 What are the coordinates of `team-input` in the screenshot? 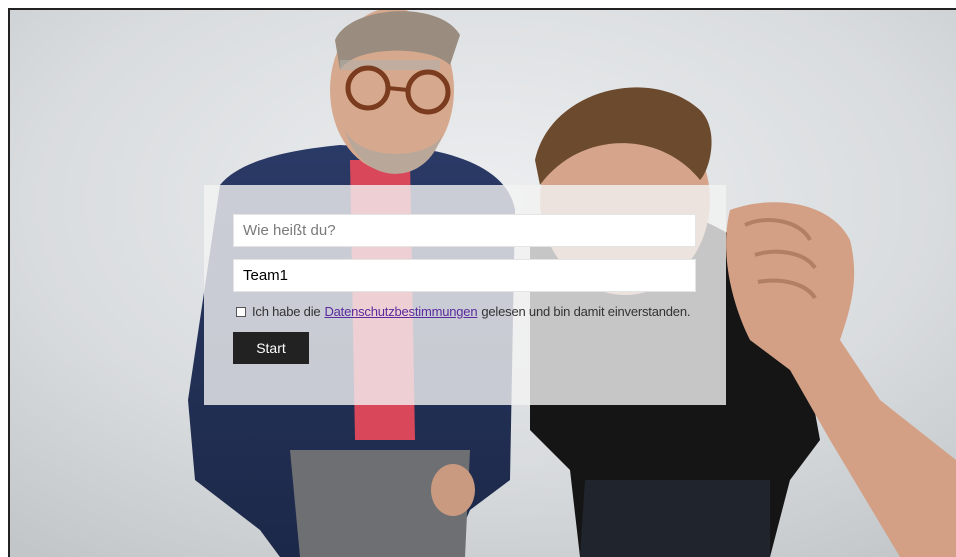 It's located at (464, 275).